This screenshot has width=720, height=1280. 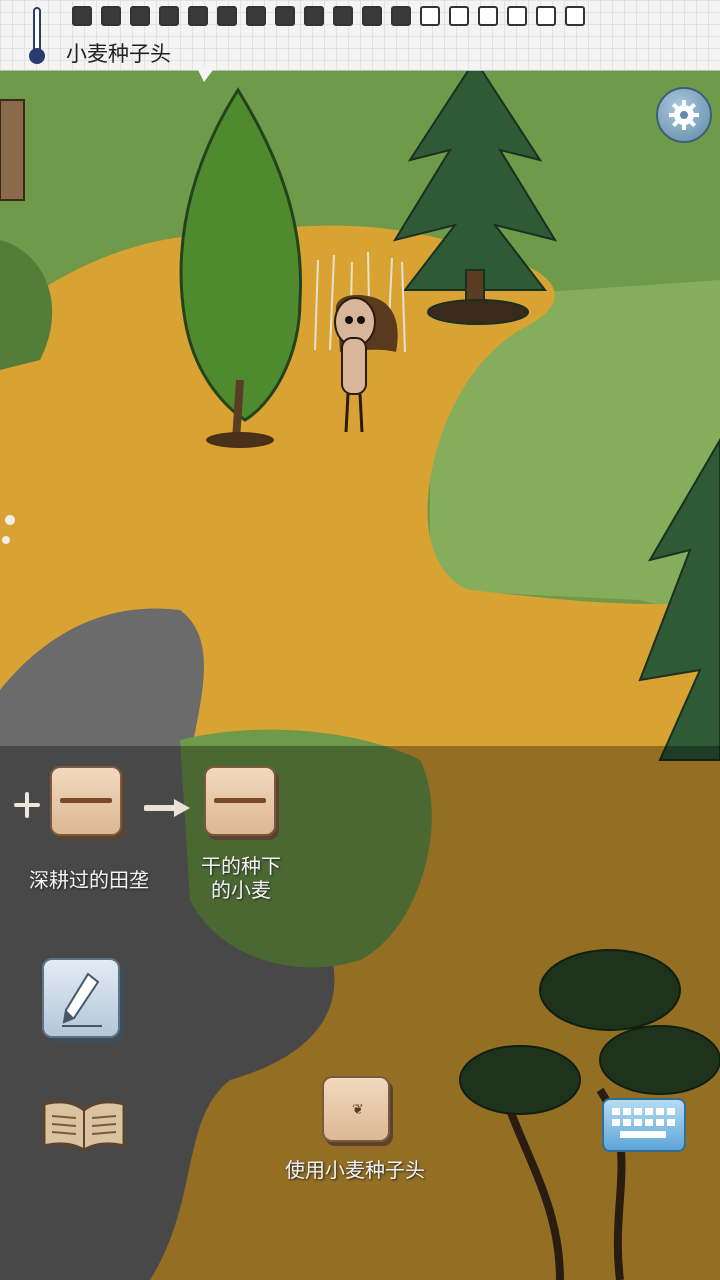 I want to click on result-object-tile, so click(x=240, y=801).